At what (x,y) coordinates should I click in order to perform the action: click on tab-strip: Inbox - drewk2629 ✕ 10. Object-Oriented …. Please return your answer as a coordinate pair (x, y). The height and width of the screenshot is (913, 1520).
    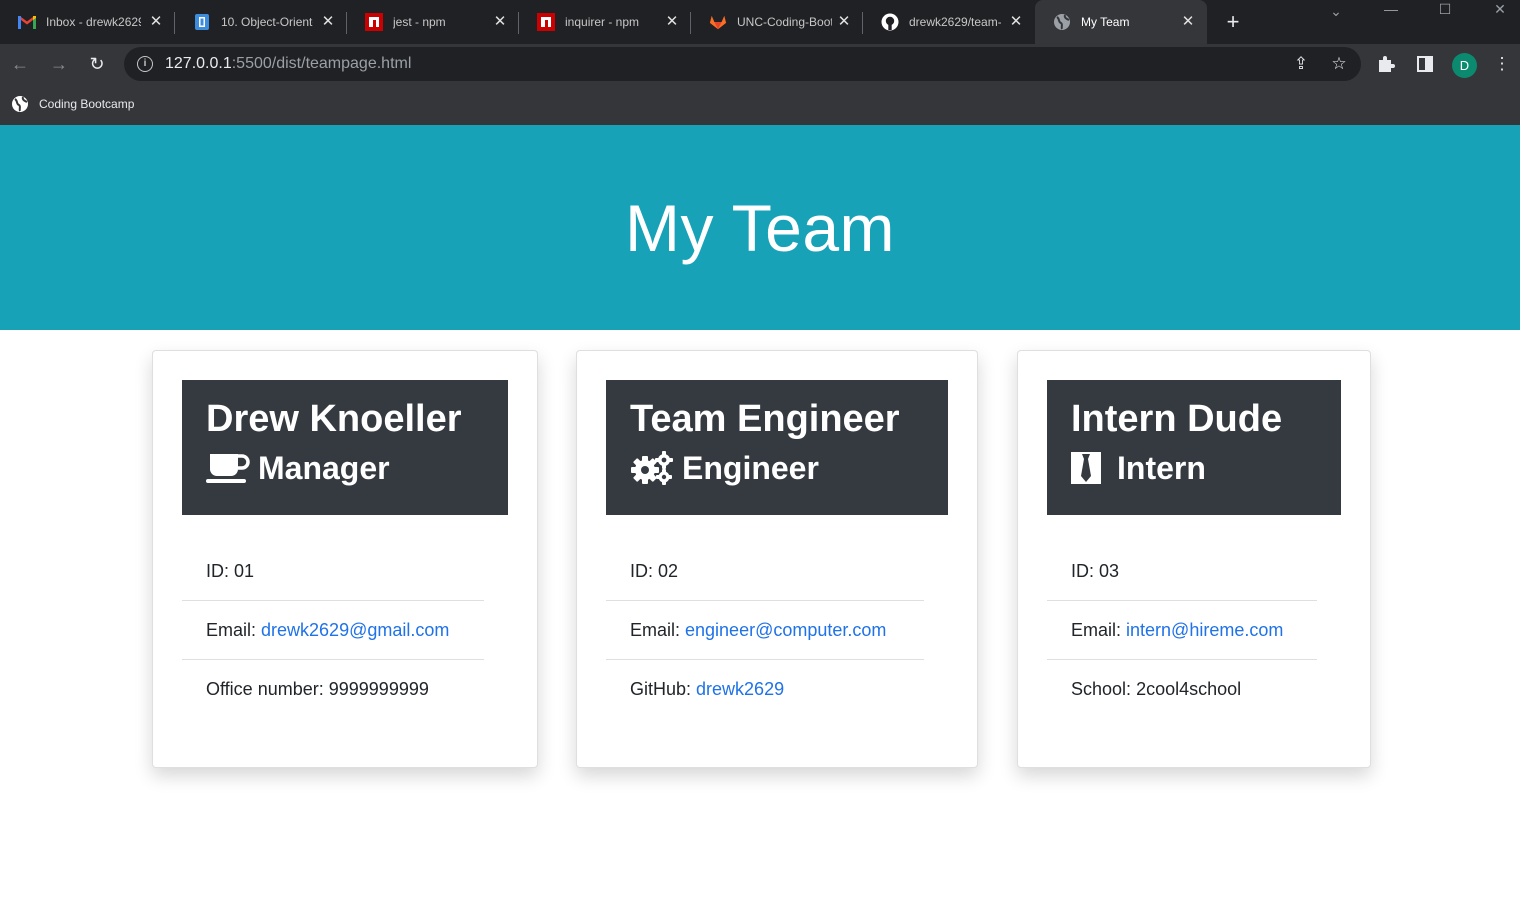
    Looking at the image, I should click on (760, 22).